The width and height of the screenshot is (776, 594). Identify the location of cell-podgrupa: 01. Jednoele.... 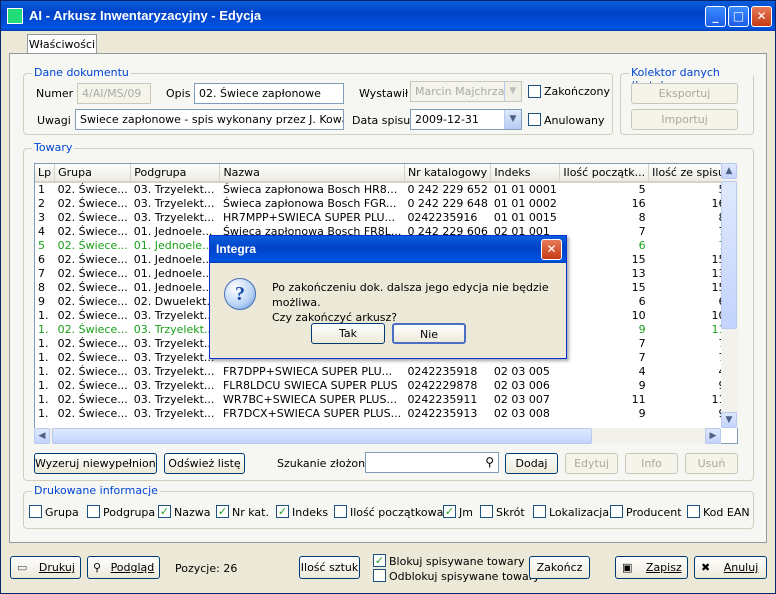
(173, 259).